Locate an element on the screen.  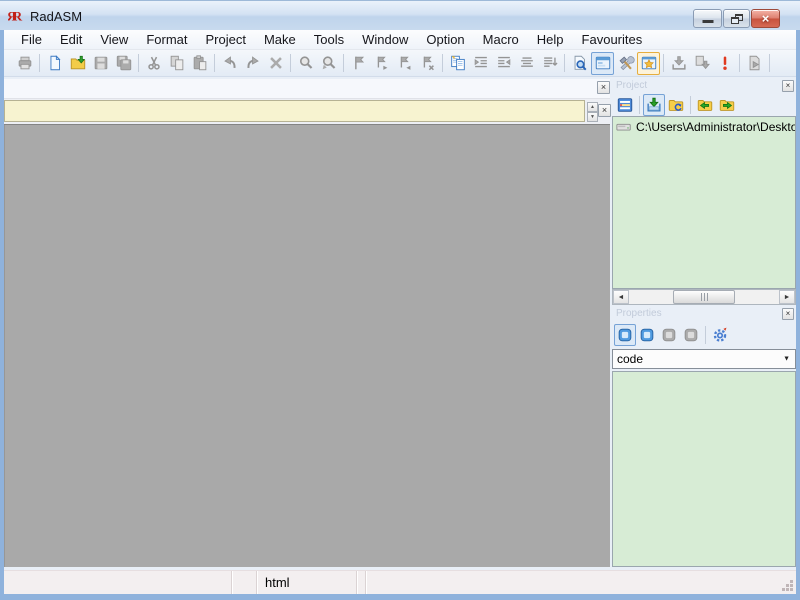
horizontal-scrollbar: ◄ ► is located at coordinates (704, 297).